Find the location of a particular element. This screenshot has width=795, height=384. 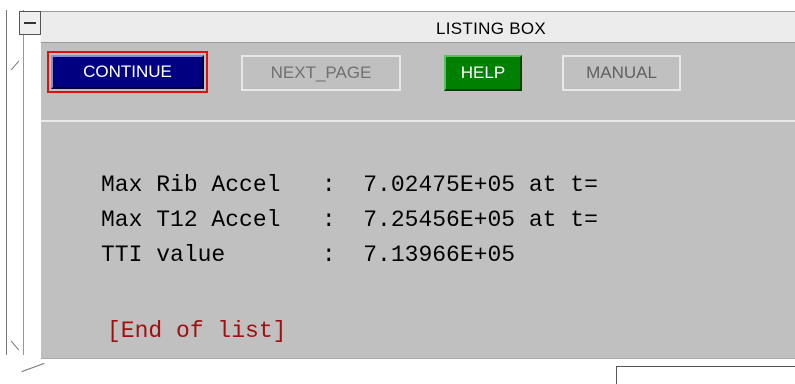

title-bar: LISTING BOX is located at coordinates (418, 27).